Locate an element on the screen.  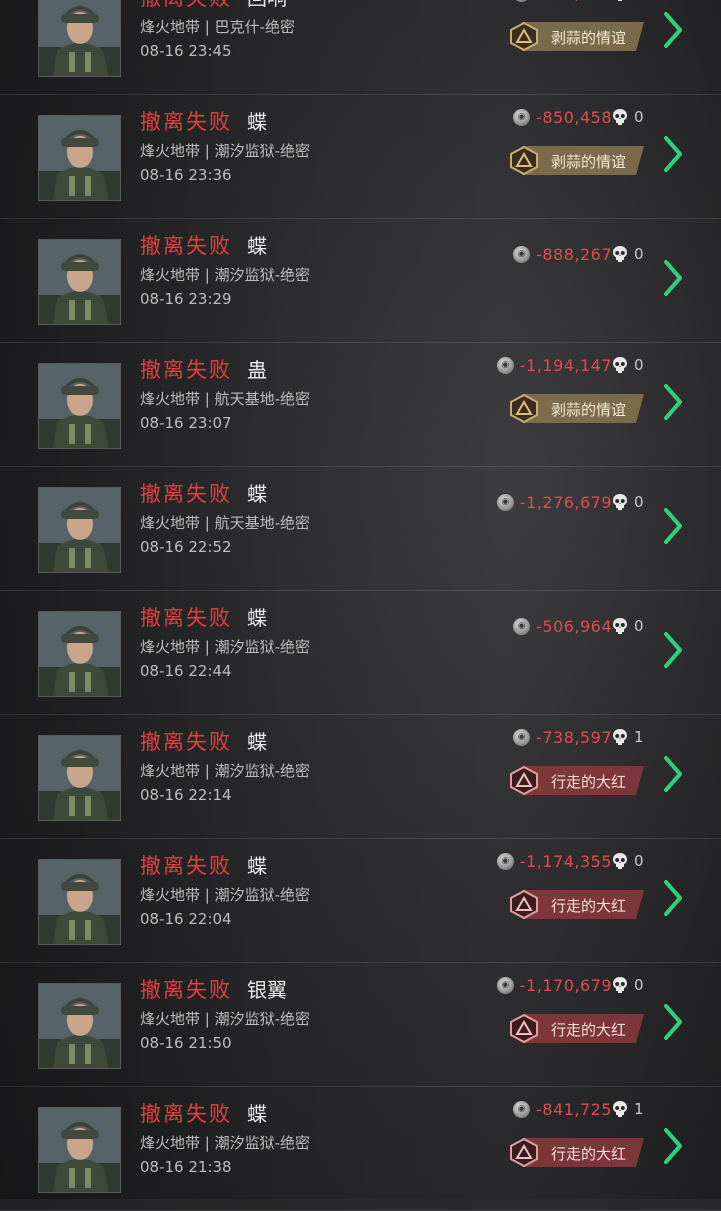
match-timestamp: 08-16 22:14 is located at coordinates (186, 795).